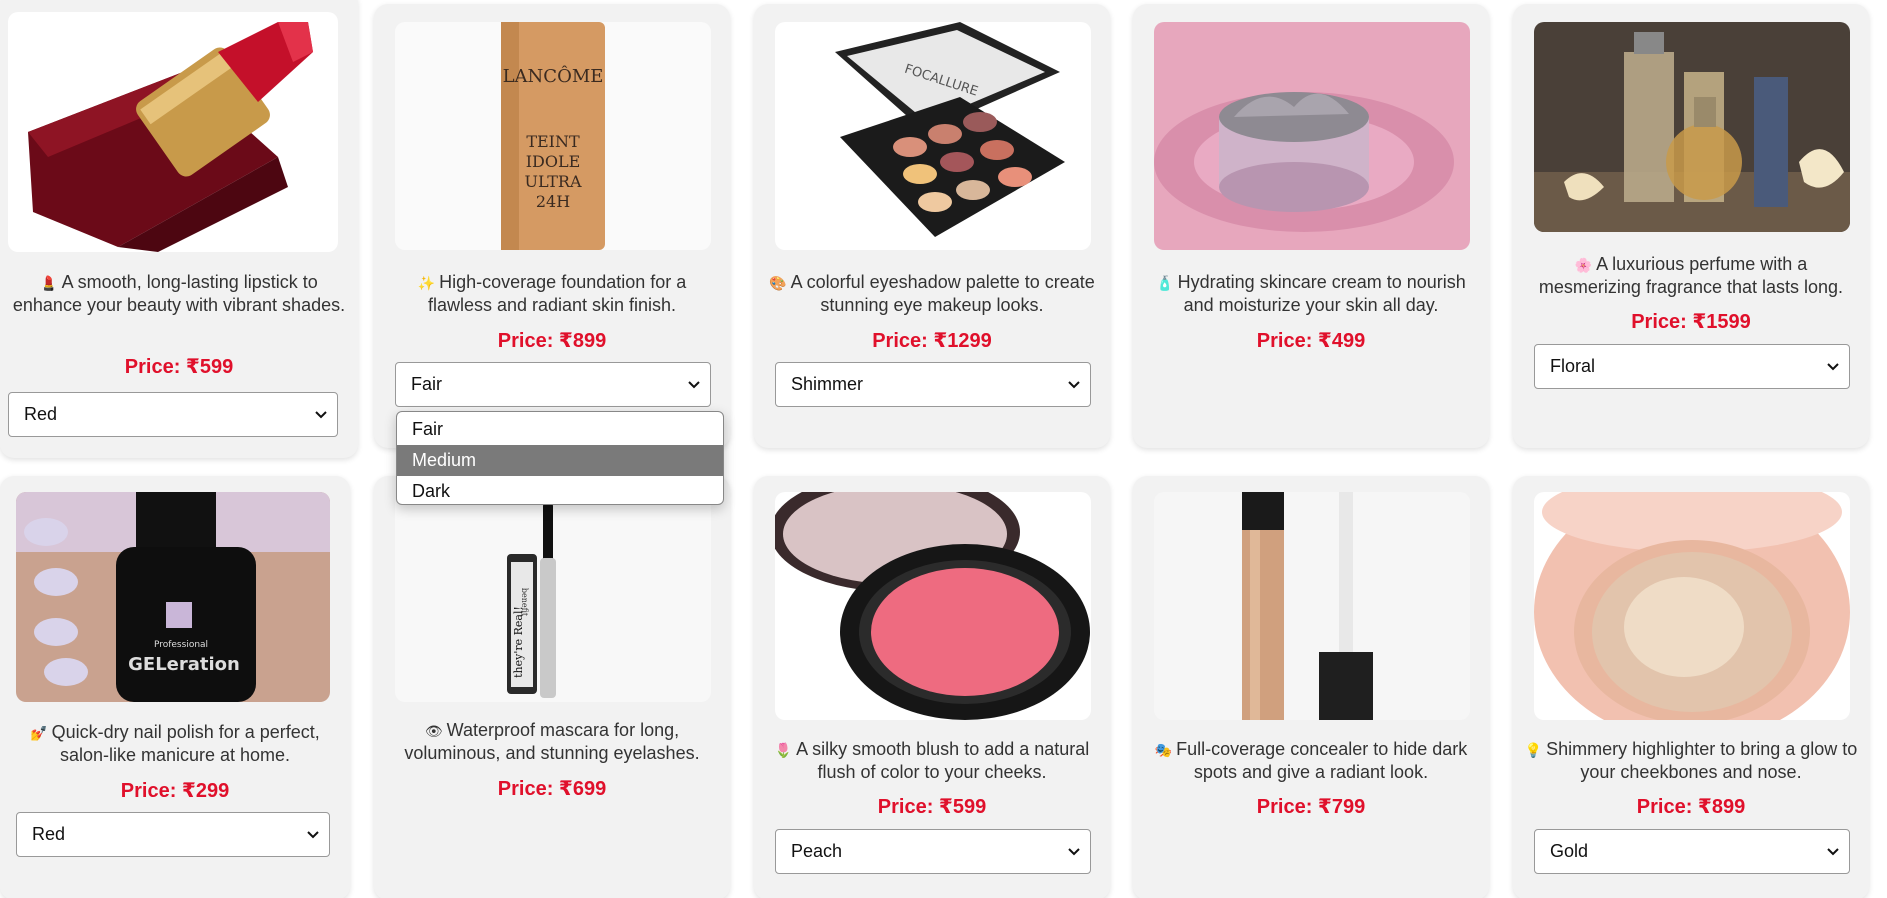 The image size is (1887, 898). Describe the element at coordinates (1311, 341) in the screenshot. I see `product-price: Price: ₹499` at that location.